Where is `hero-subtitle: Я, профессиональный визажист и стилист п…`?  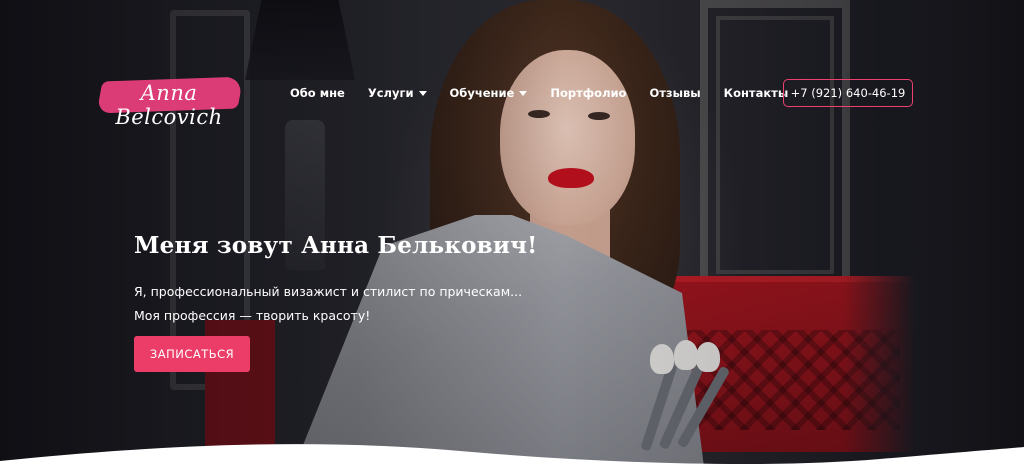 hero-subtitle: Я, профессиональный визажист и стилист п… is located at coordinates (328, 304).